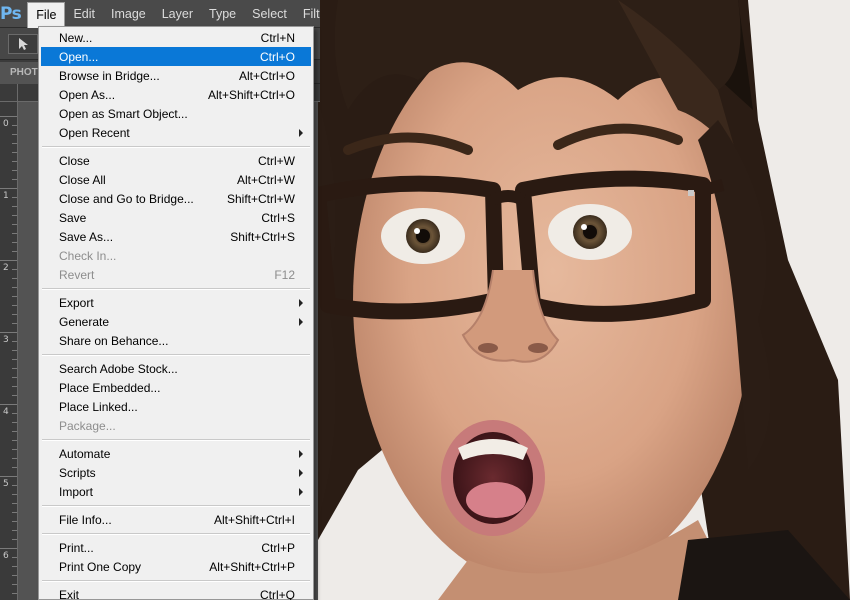 The height and width of the screenshot is (600, 850). What do you see at coordinates (176, 75) in the screenshot?
I see `menu-item-browse-in-bridge: Browse in Bridge... Alt+Ctrl+O` at bounding box center [176, 75].